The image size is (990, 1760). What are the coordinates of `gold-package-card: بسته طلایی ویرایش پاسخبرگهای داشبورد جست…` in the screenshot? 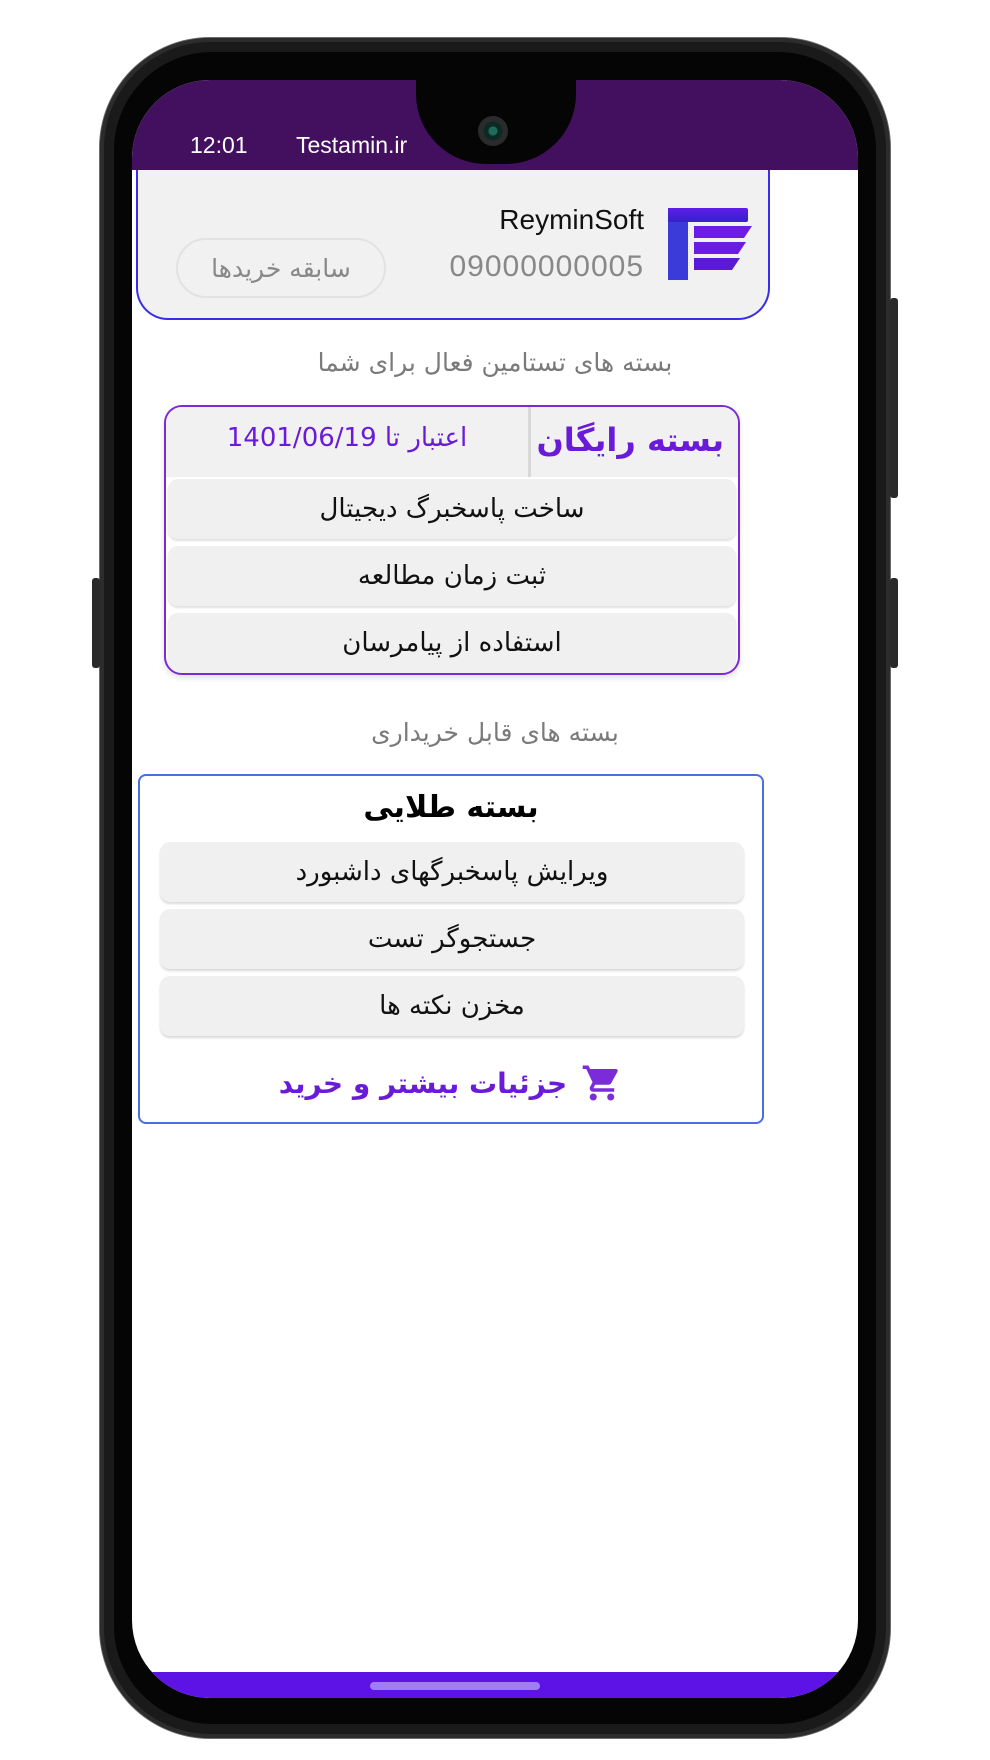 It's located at (451, 949).